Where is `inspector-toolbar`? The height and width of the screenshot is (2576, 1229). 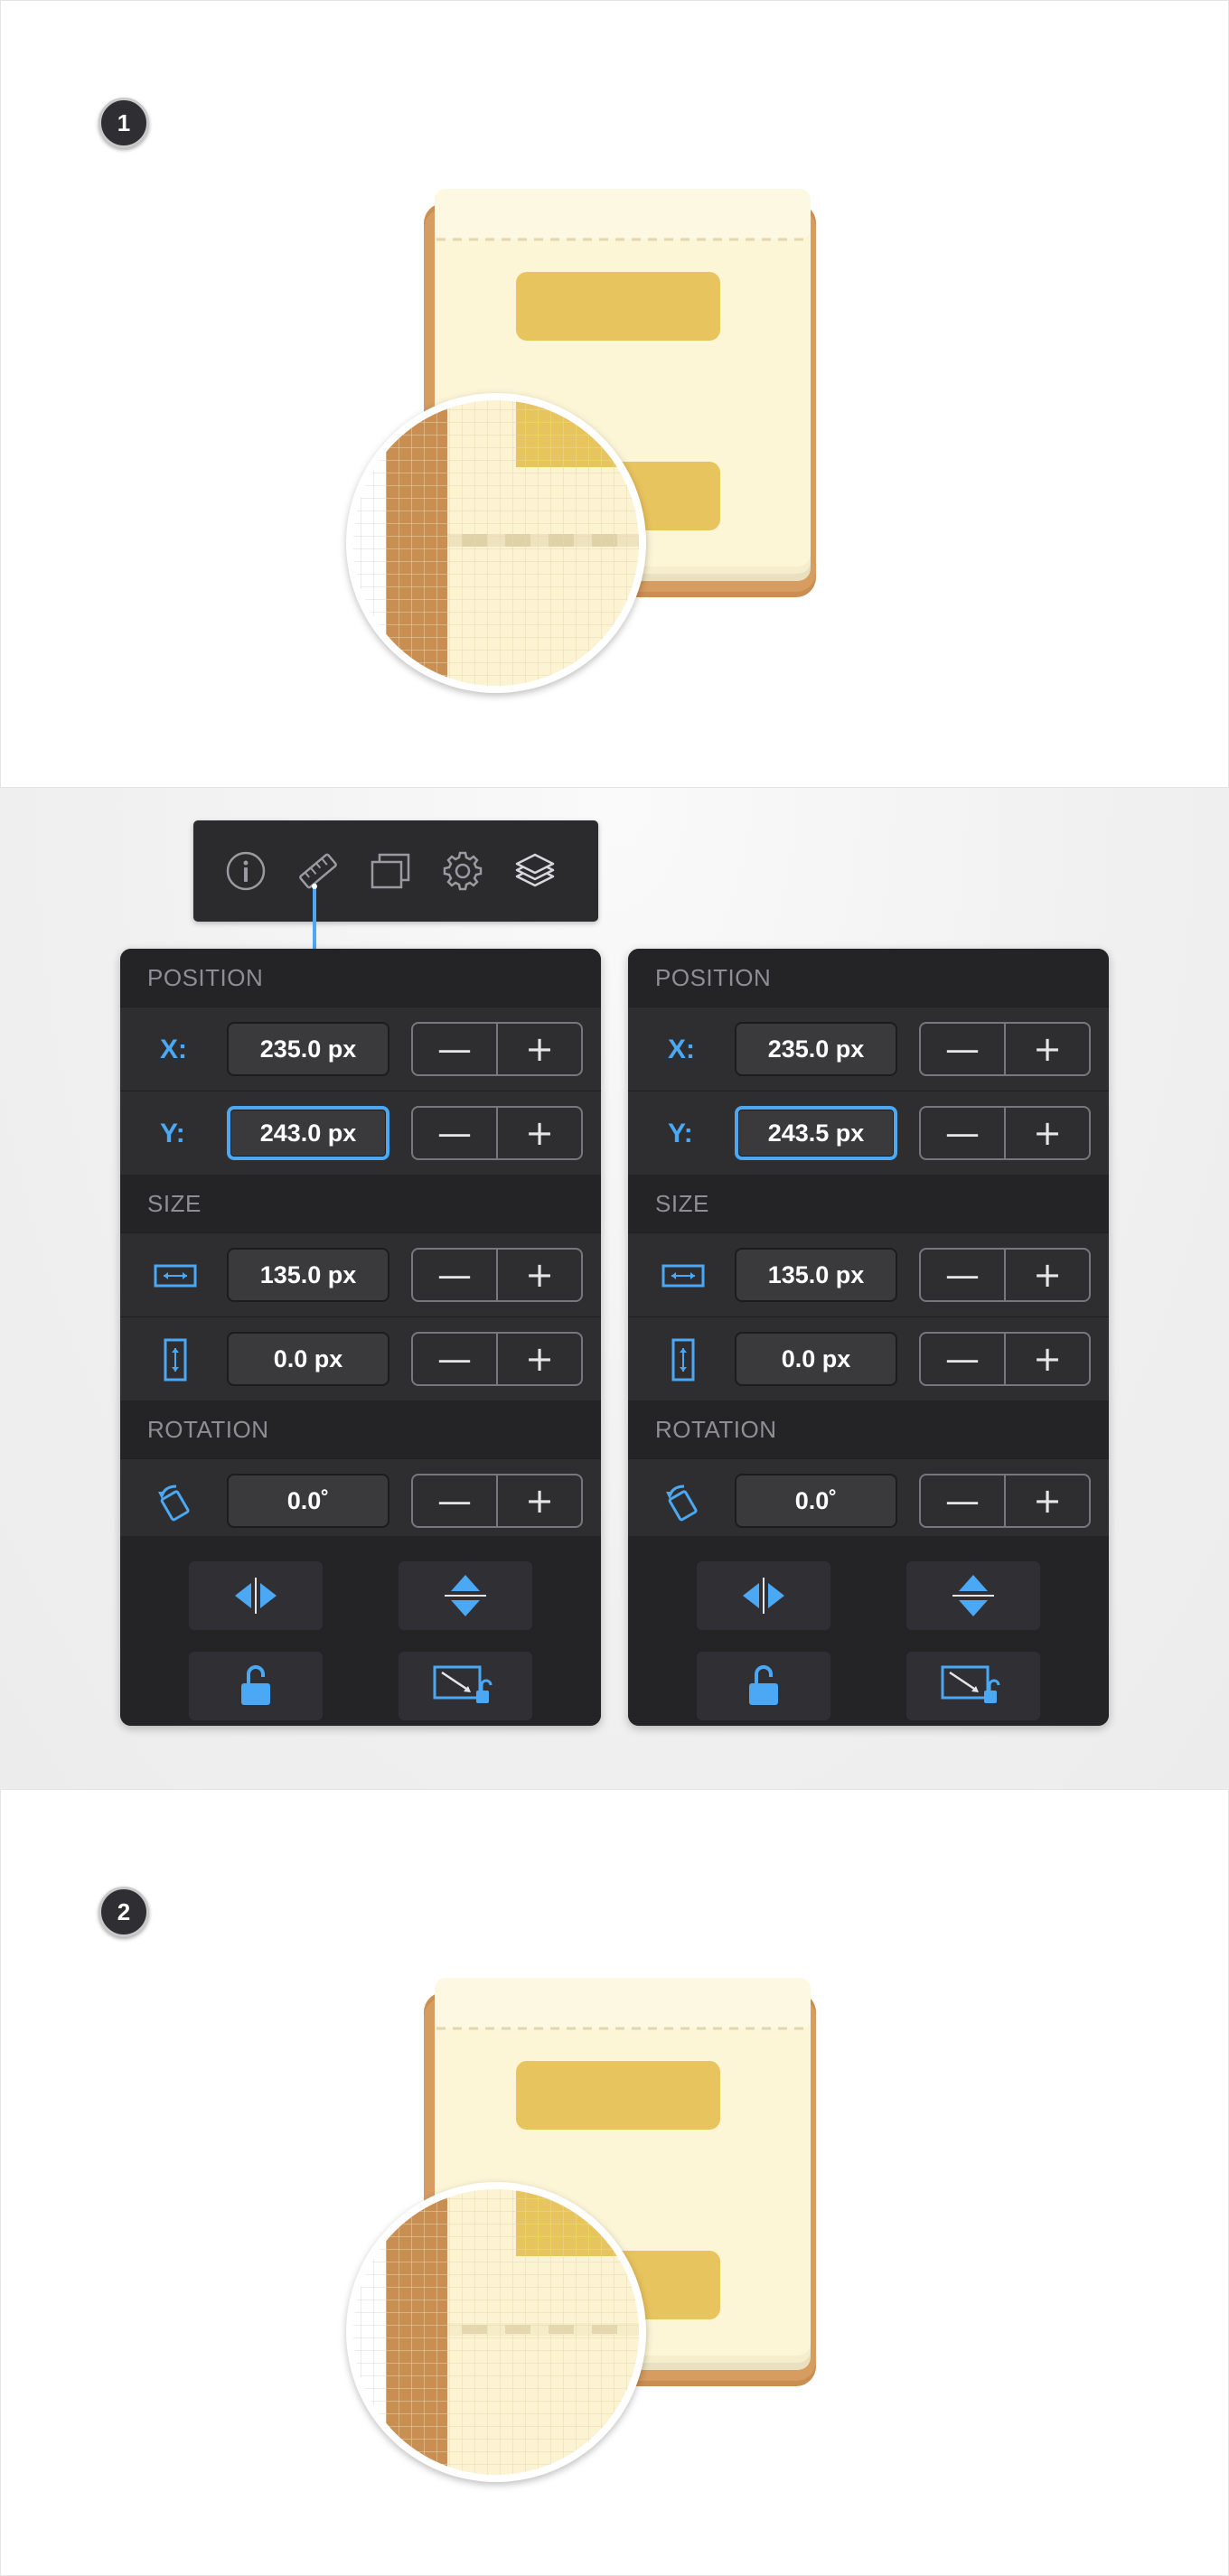 inspector-toolbar is located at coordinates (396, 871).